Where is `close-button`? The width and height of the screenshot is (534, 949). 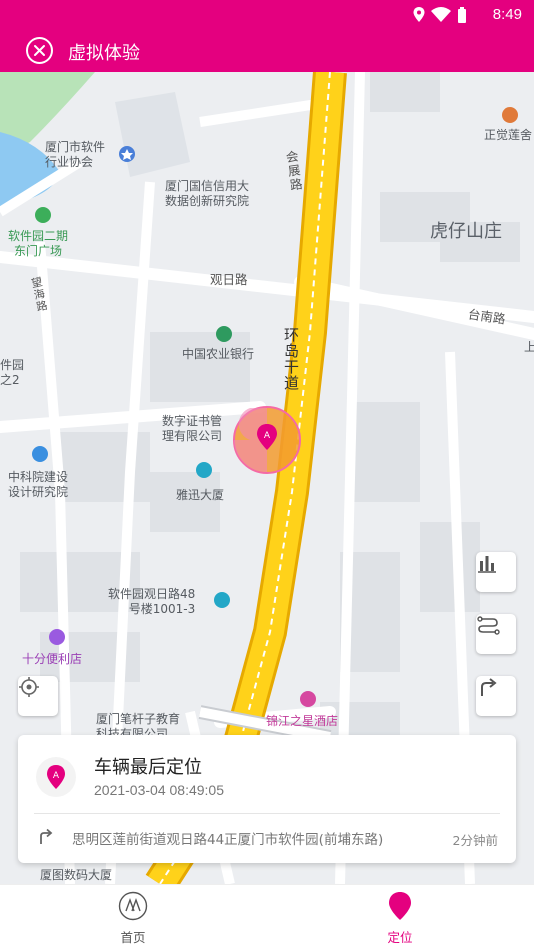 close-button is located at coordinates (39, 50).